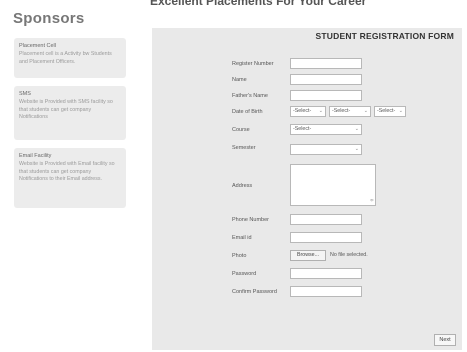 This screenshot has height=352, width=467. I want to click on register-number-input, so click(326, 63).